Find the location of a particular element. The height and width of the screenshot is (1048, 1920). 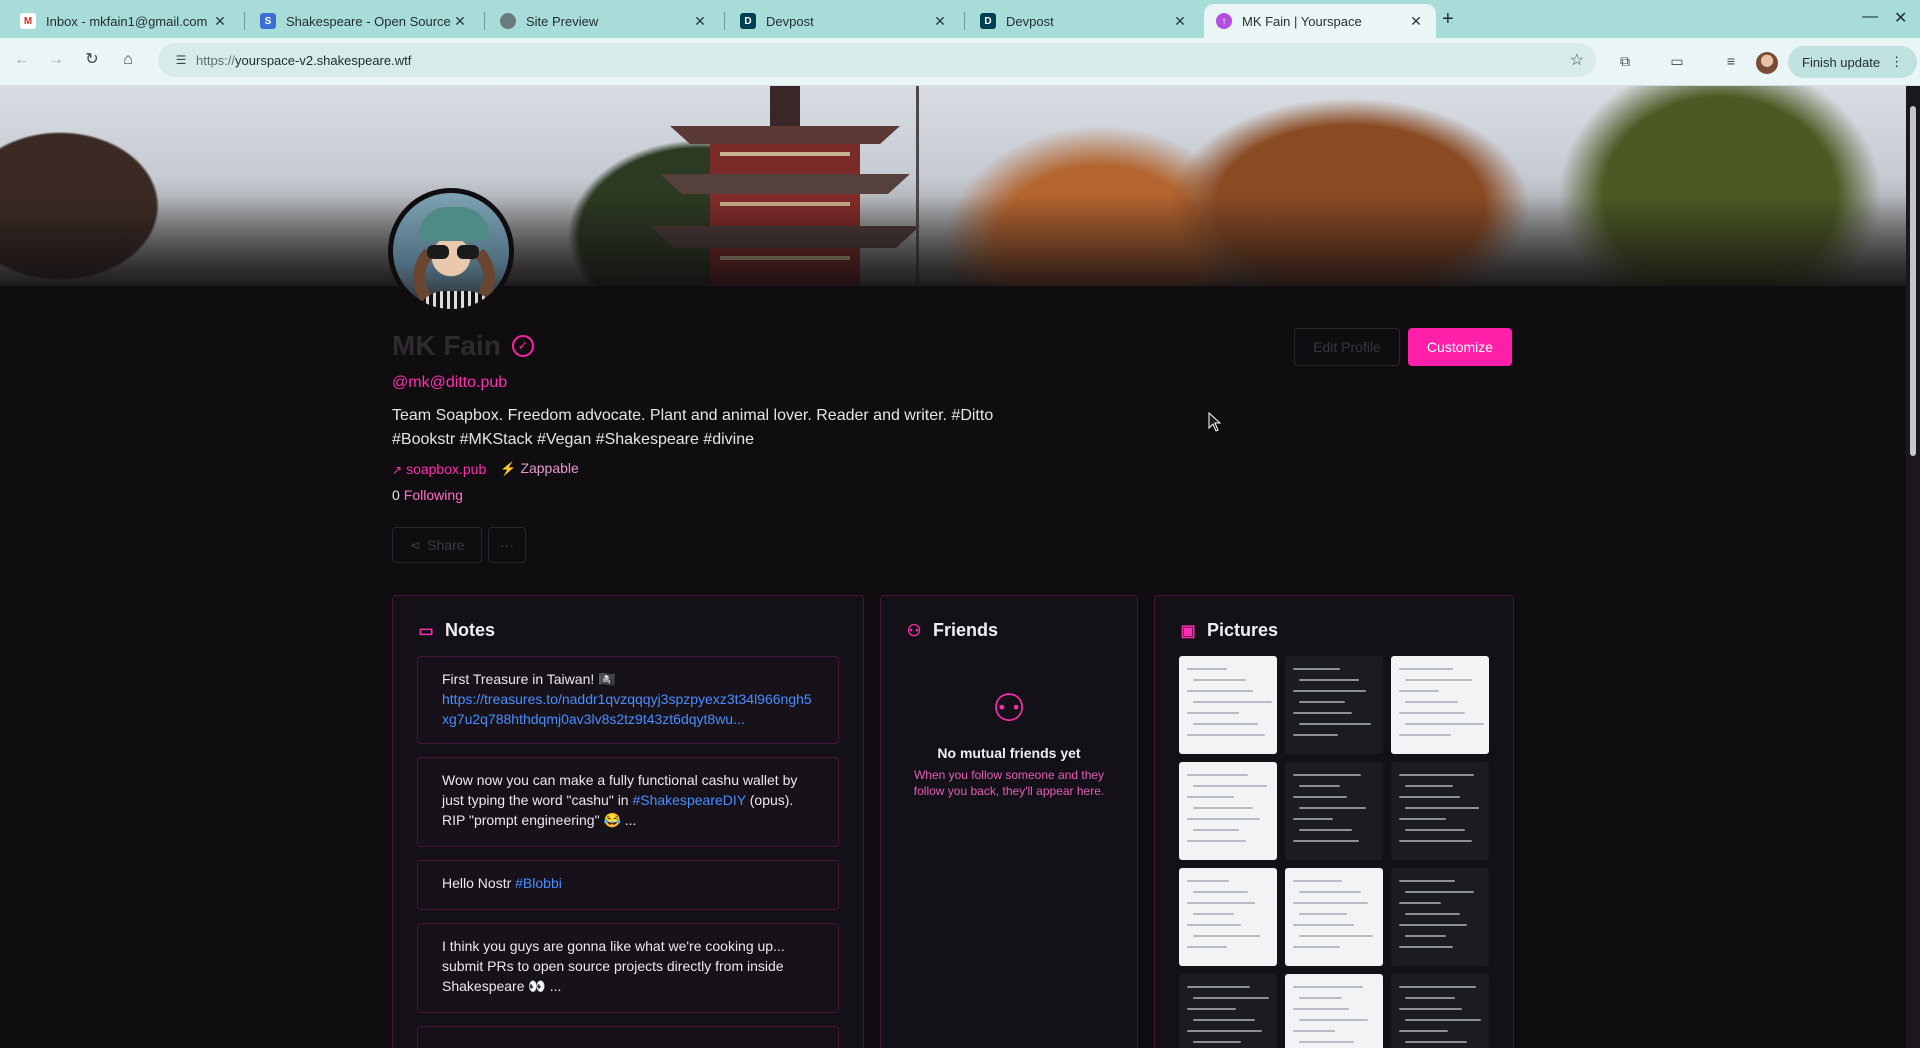

website-link: ↗ soapbox.pub is located at coordinates (439, 469).